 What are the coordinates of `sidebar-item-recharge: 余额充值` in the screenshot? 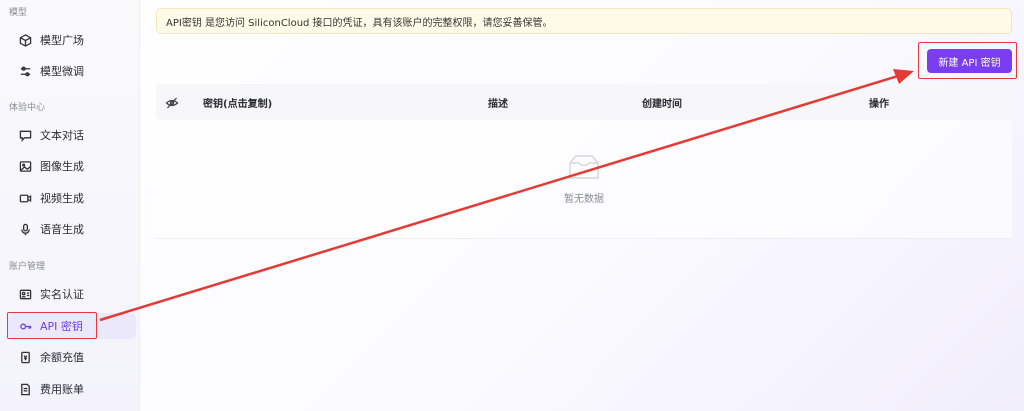 It's located at (72, 357).